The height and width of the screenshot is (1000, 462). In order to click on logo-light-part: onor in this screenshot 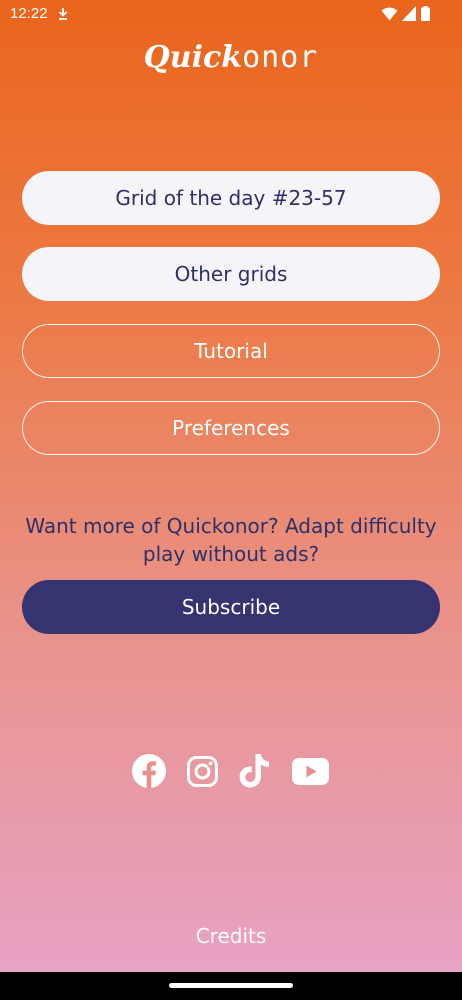, I will do `click(280, 57)`.